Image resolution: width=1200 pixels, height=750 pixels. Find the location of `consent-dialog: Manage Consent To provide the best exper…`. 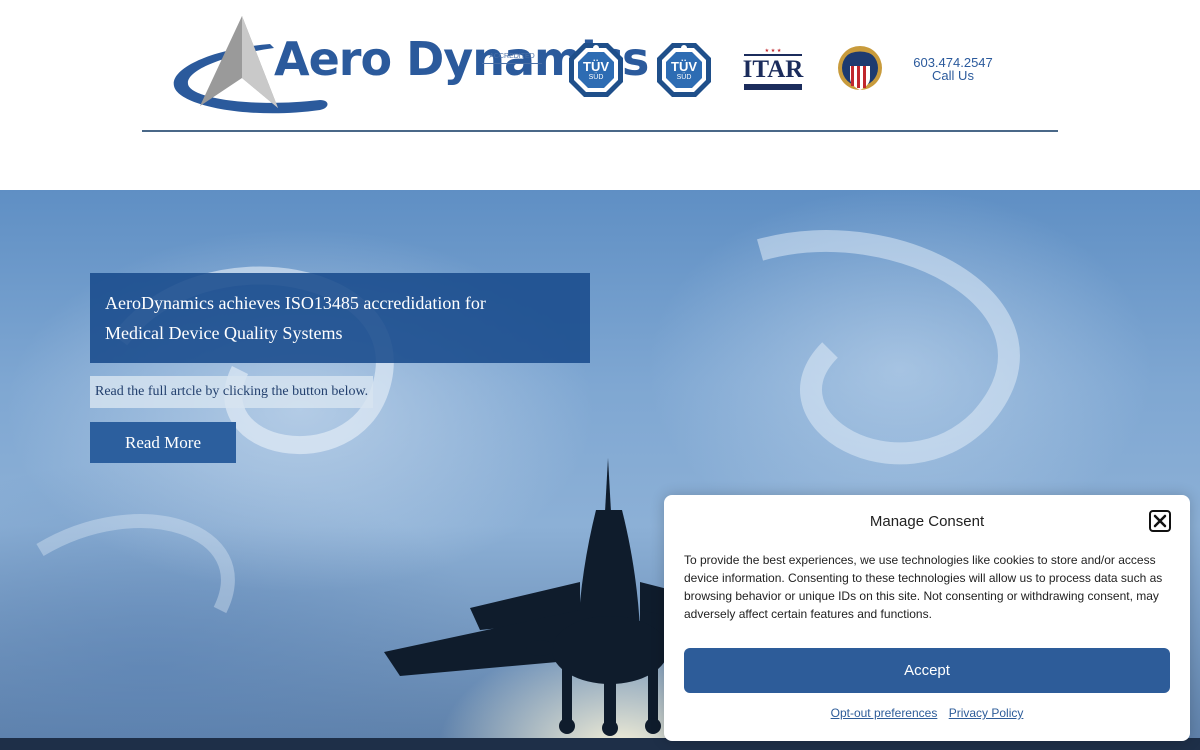

consent-dialog: Manage Consent To provide the best exper… is located at coordinates (927, 618).